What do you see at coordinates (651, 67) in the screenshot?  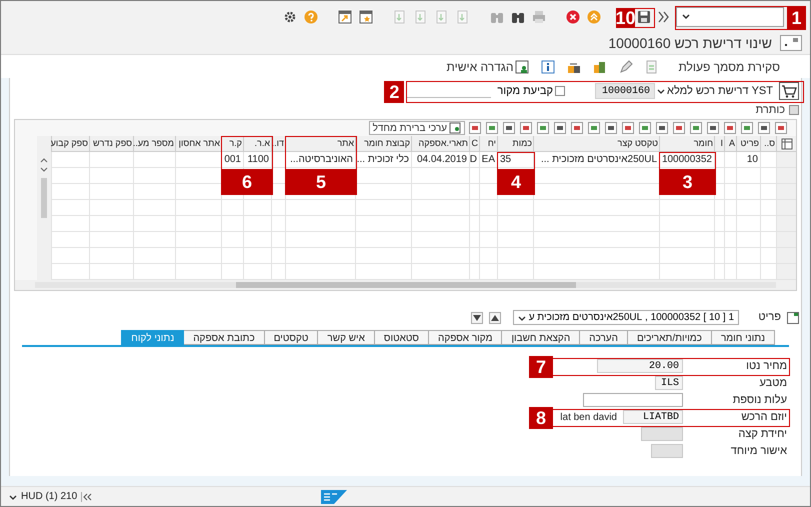 I see `page-icon` at bounding box center [651, 67].